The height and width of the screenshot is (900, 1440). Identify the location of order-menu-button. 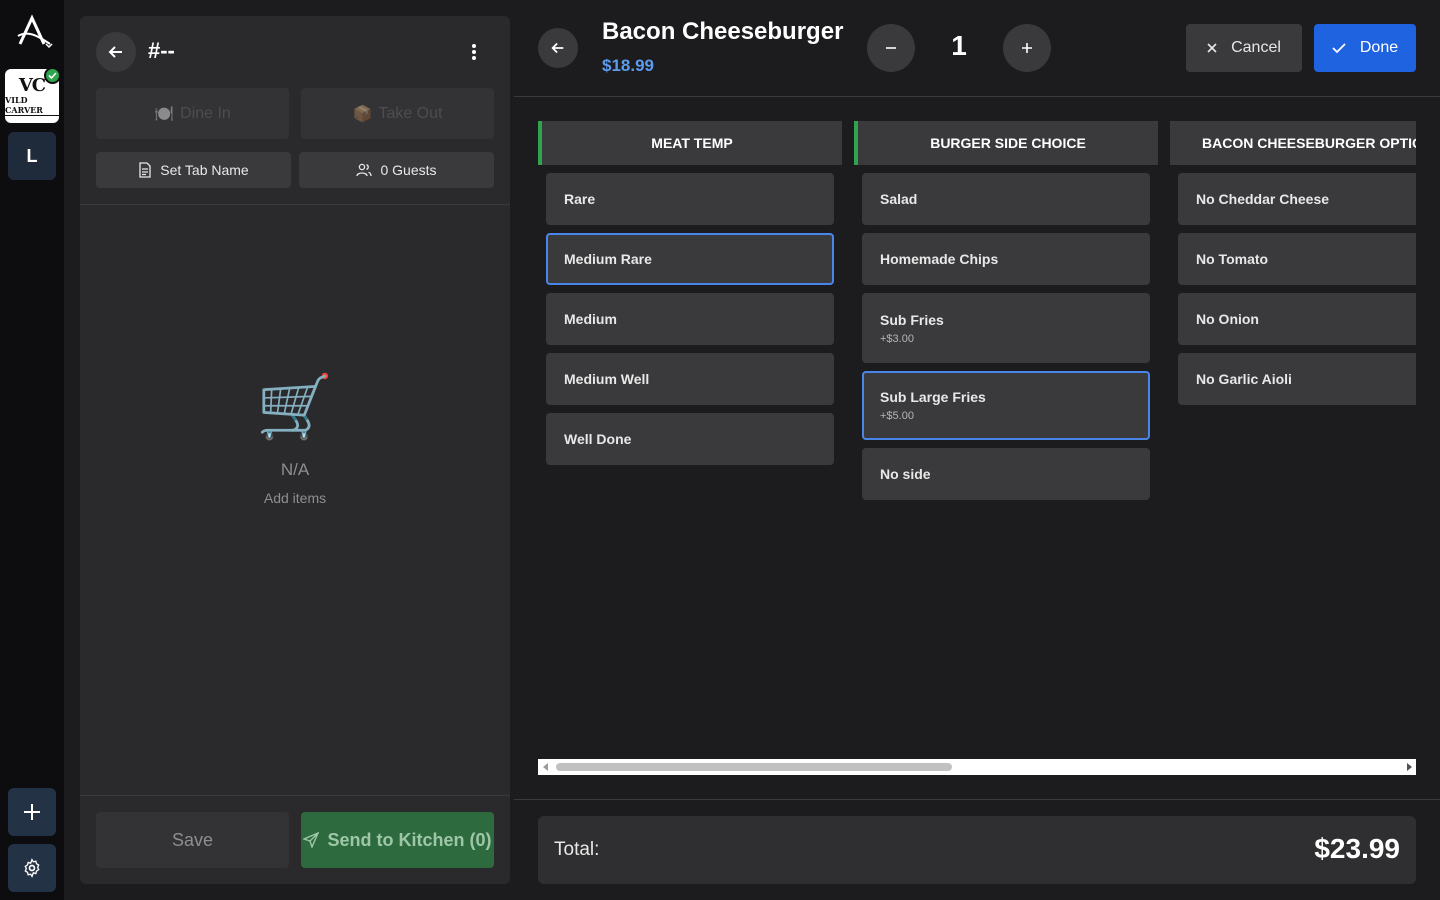
(474, 52).